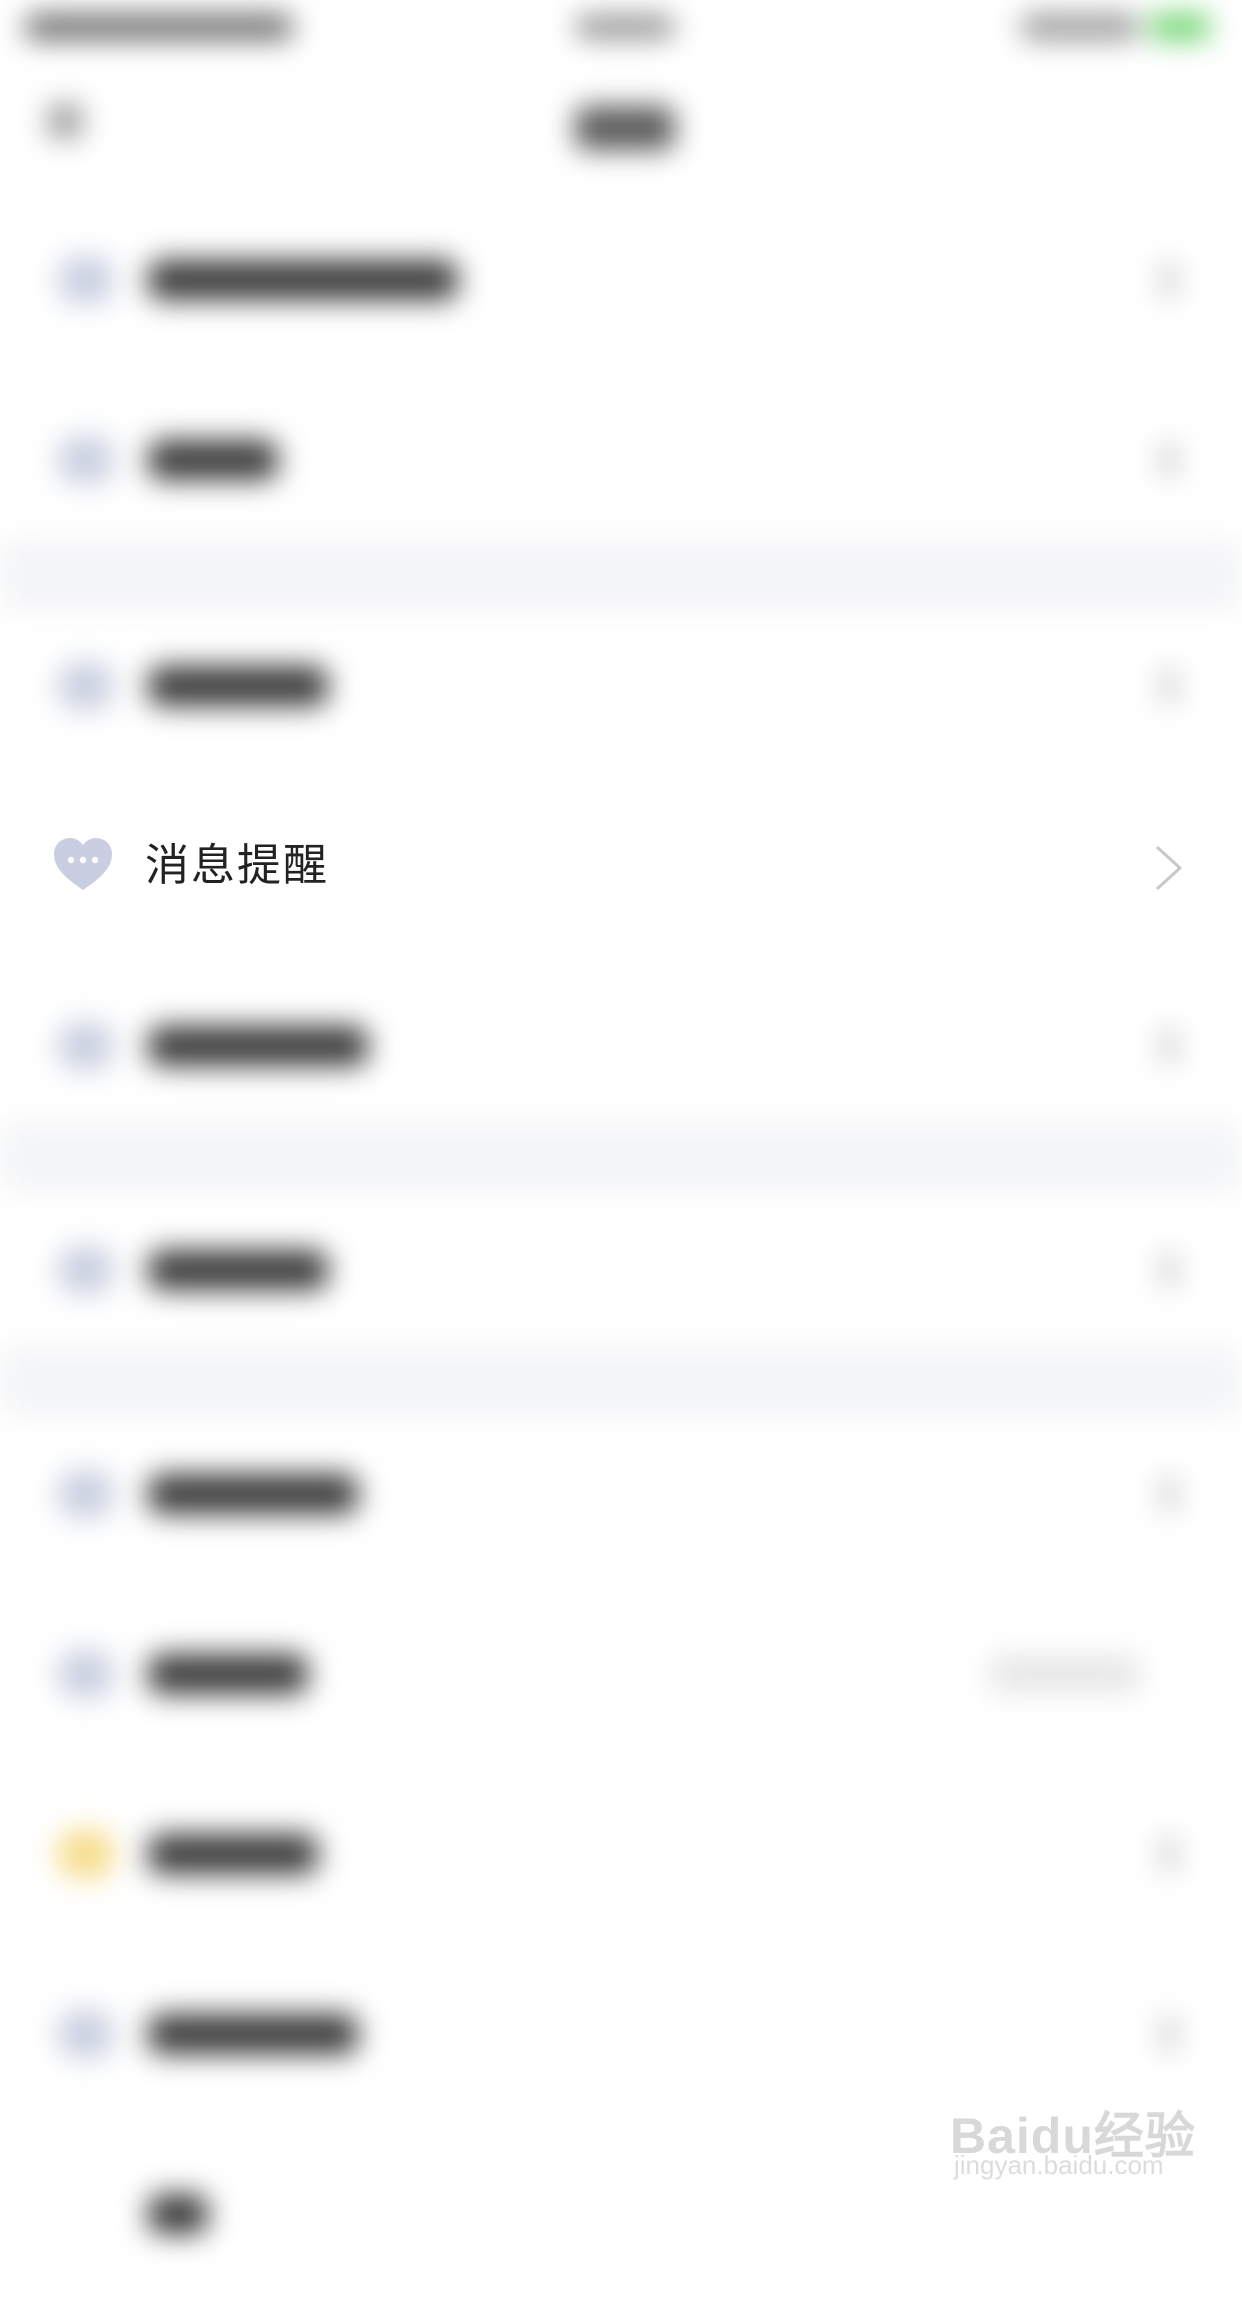  I want to click on heart-chat-icon, so click(83, 864).